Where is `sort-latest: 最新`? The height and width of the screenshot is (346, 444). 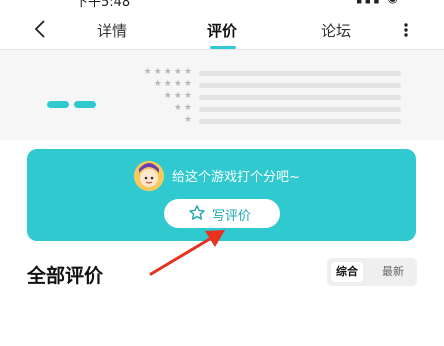 sort-latest: 最新 is located at coordinates (393, 272).